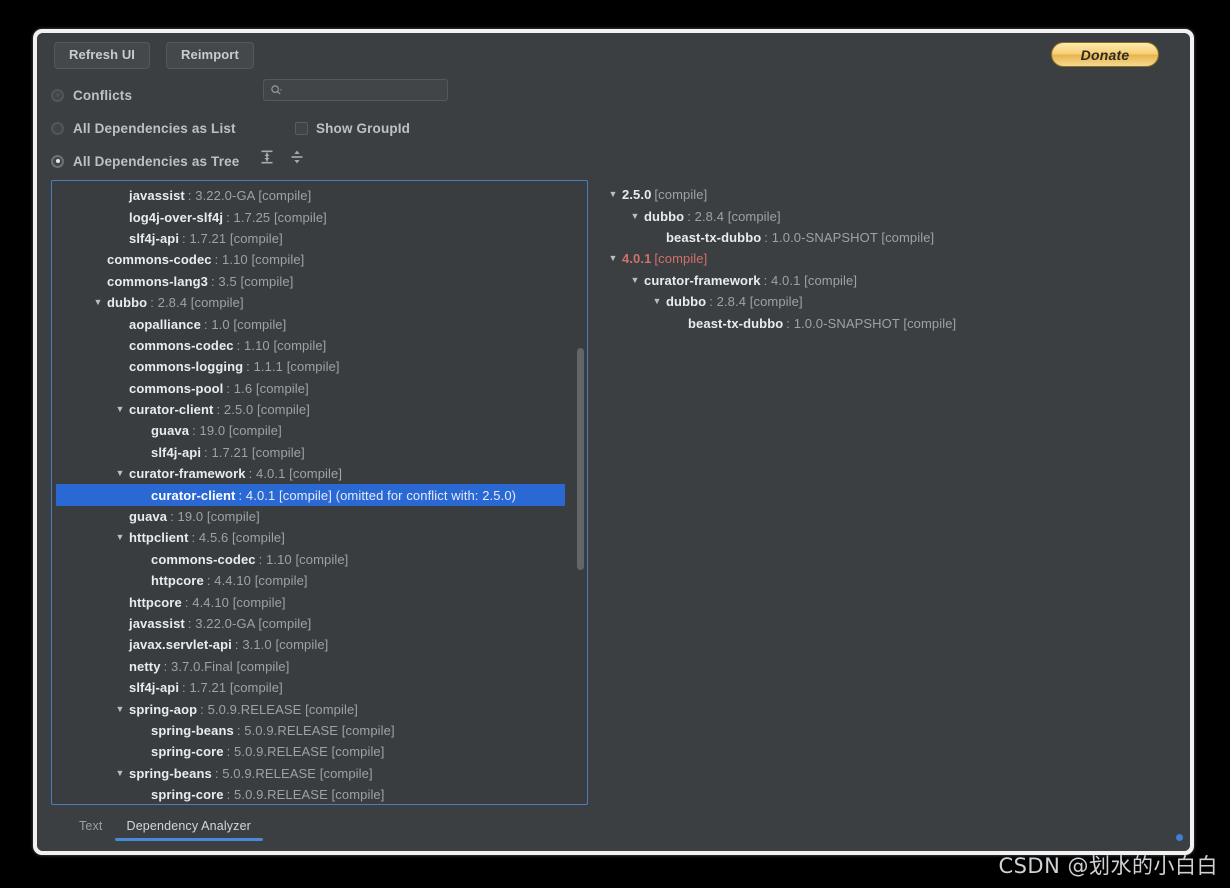  What do you see at coordinates (321, 537) in the screenshot?
I see `tree-node: ▼ httpclient: 4.5.6 [compile]` at bounding box center [321, 537].